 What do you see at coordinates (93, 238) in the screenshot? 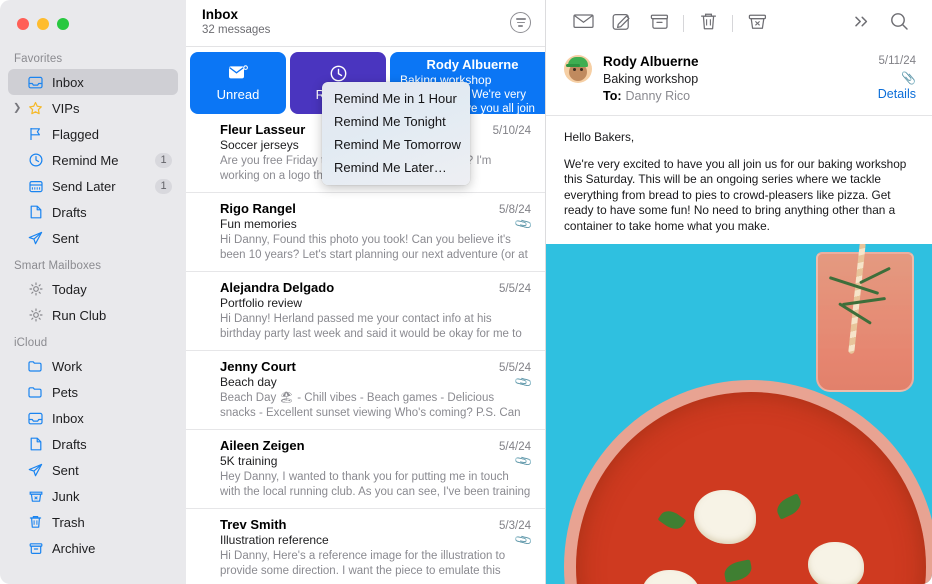
I see `sidebar-item-sent: Sent` at bounding box center [93, 238].